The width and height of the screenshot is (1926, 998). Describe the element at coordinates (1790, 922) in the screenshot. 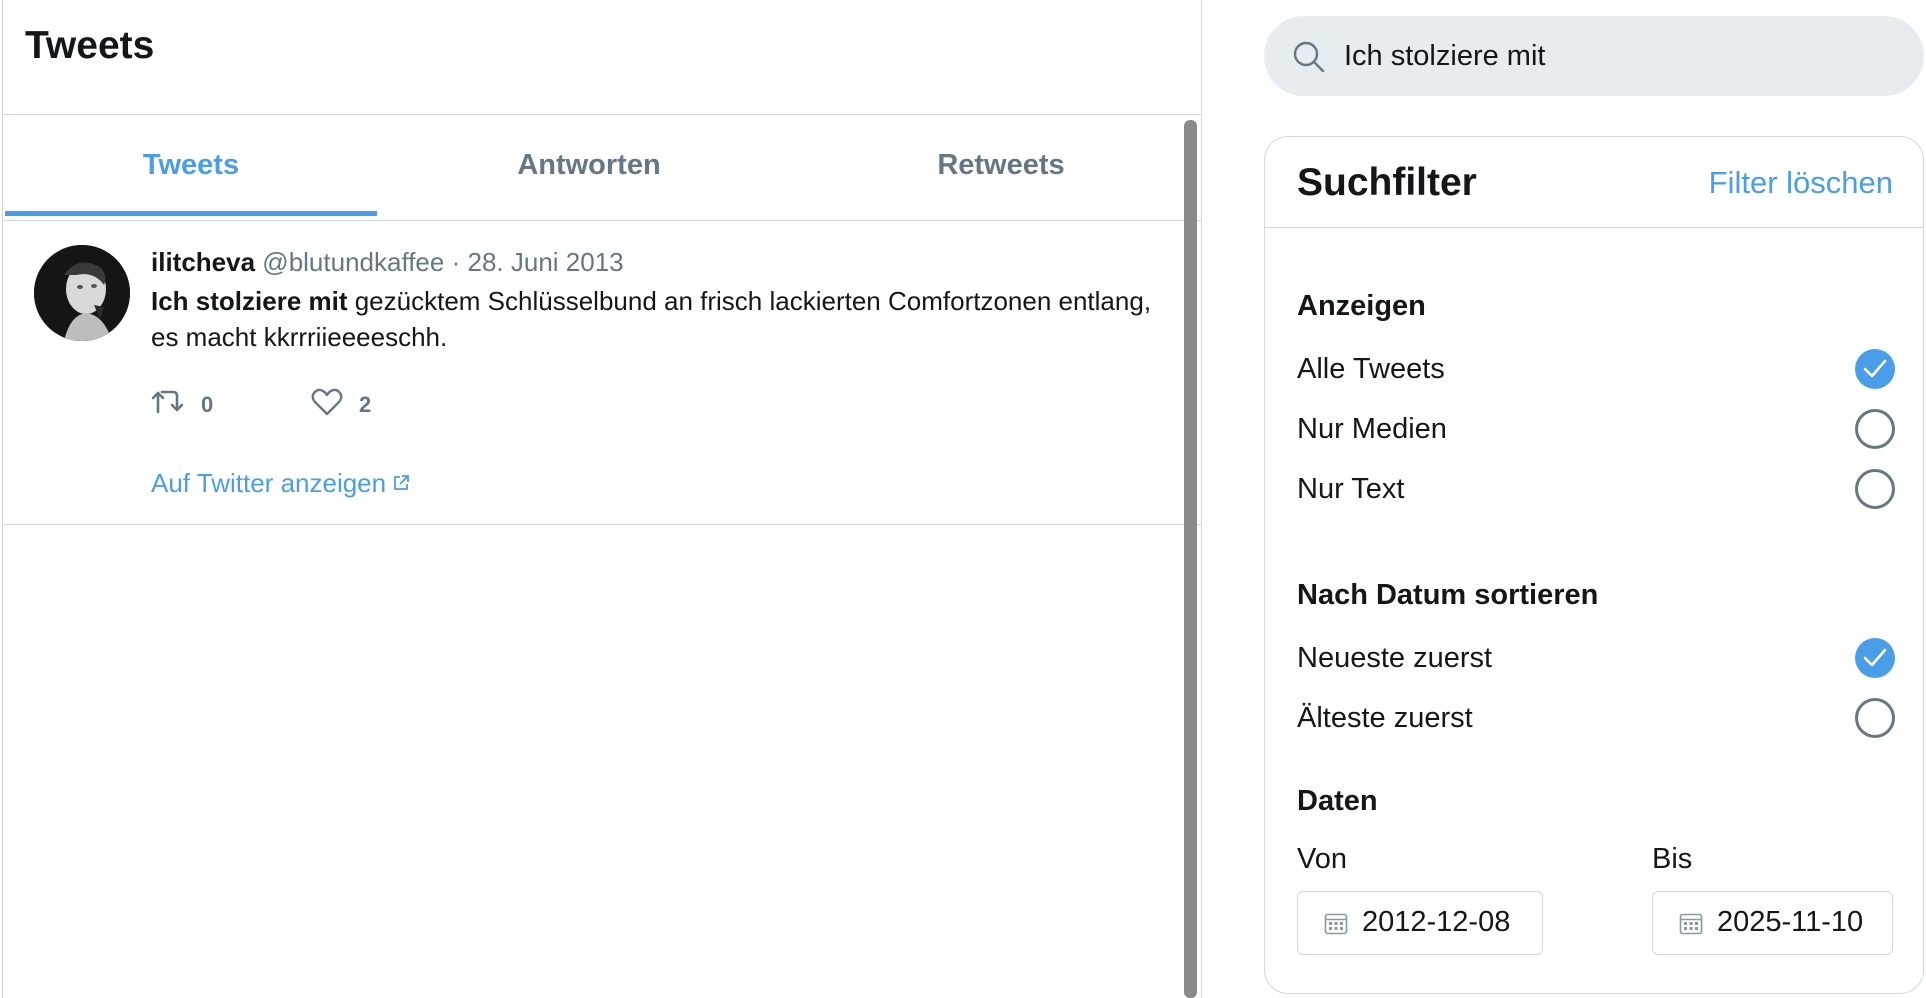

I see `date-to-value: 2025-11-10` at that location.